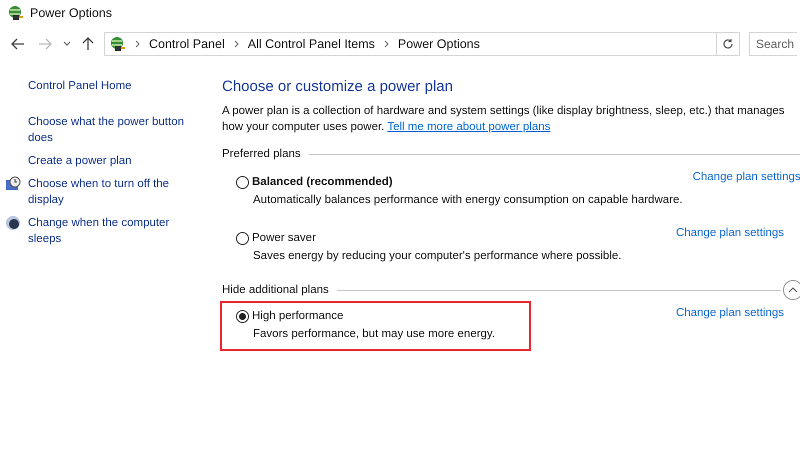 The height and width of the screenshot is (450, 800). What do you see at coordinates (311, 44) in the screenshot?
I see `breadcrumb: All Control Panel Items` at bounding box center [311, 44].